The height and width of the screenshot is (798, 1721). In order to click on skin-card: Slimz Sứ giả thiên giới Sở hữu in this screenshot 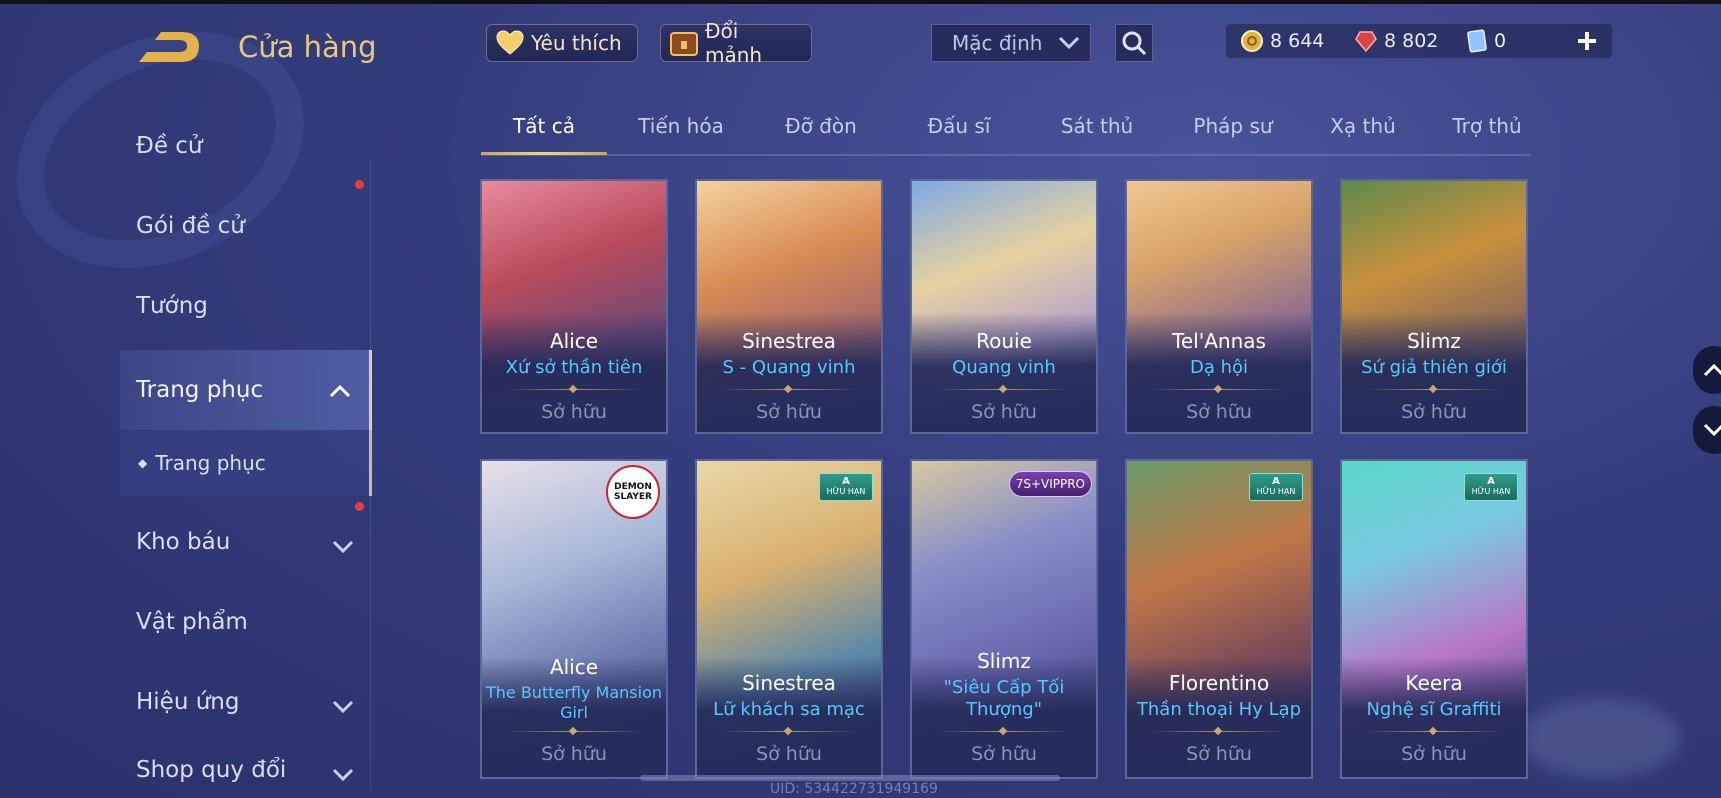, I will do `click(1434, 306)`.